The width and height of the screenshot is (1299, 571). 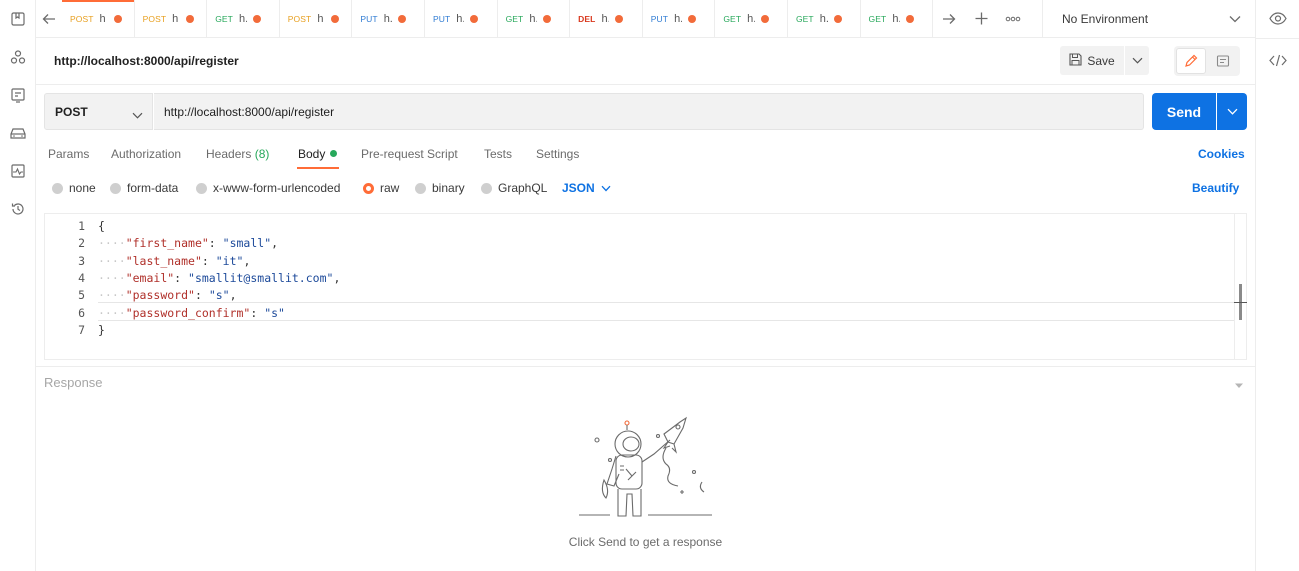 What do you see at coordinates (1221, 154) in the screenshot?
I see `cookies-link: Cookies` at bounding box center [1221, 154].